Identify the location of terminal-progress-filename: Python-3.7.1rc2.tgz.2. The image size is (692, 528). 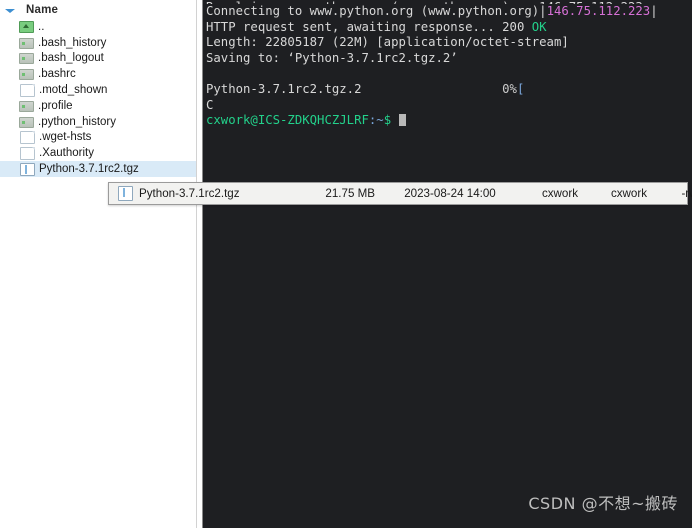
(284, 88).